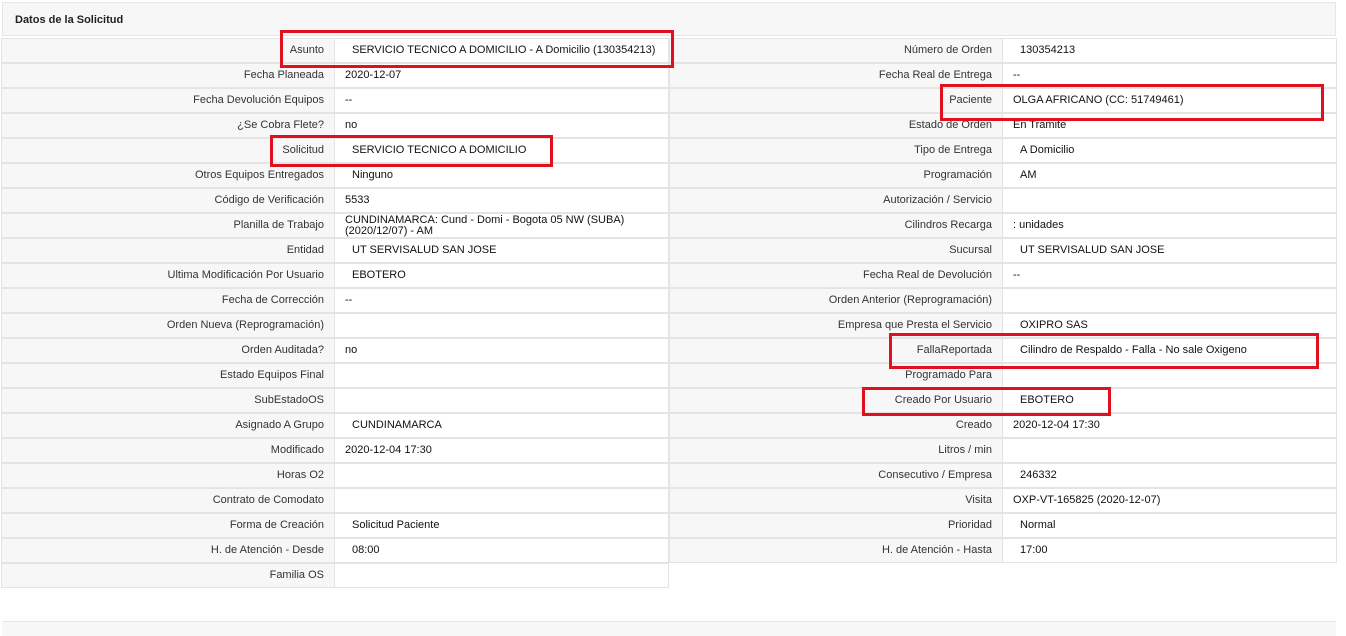 This screenshot has width=1346, height=636. I want to click on field-row: Creado Por Usuario EBOTERO, so click(1003, 400).